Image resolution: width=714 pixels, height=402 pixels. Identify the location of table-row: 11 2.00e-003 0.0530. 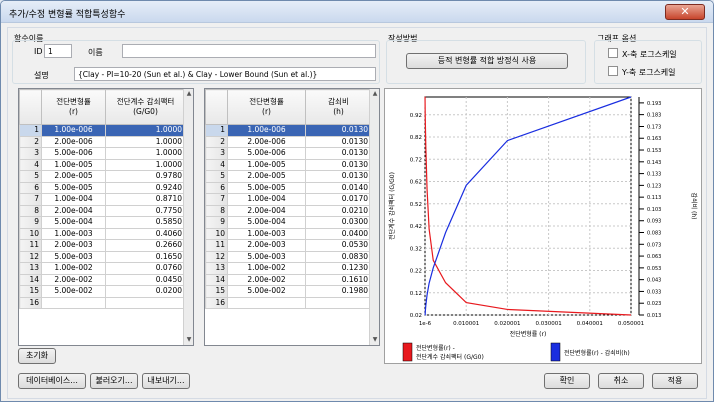
(288, 245).